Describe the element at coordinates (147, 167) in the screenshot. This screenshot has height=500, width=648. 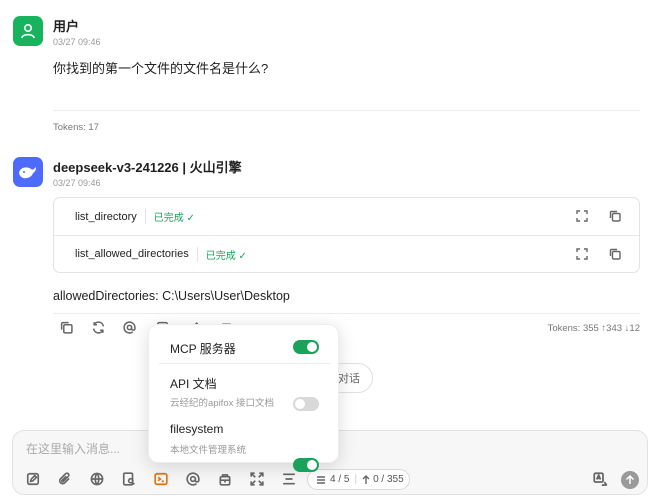
I see `assistant-name: deepseek-v3-241226 | 火山引擎` at that location.